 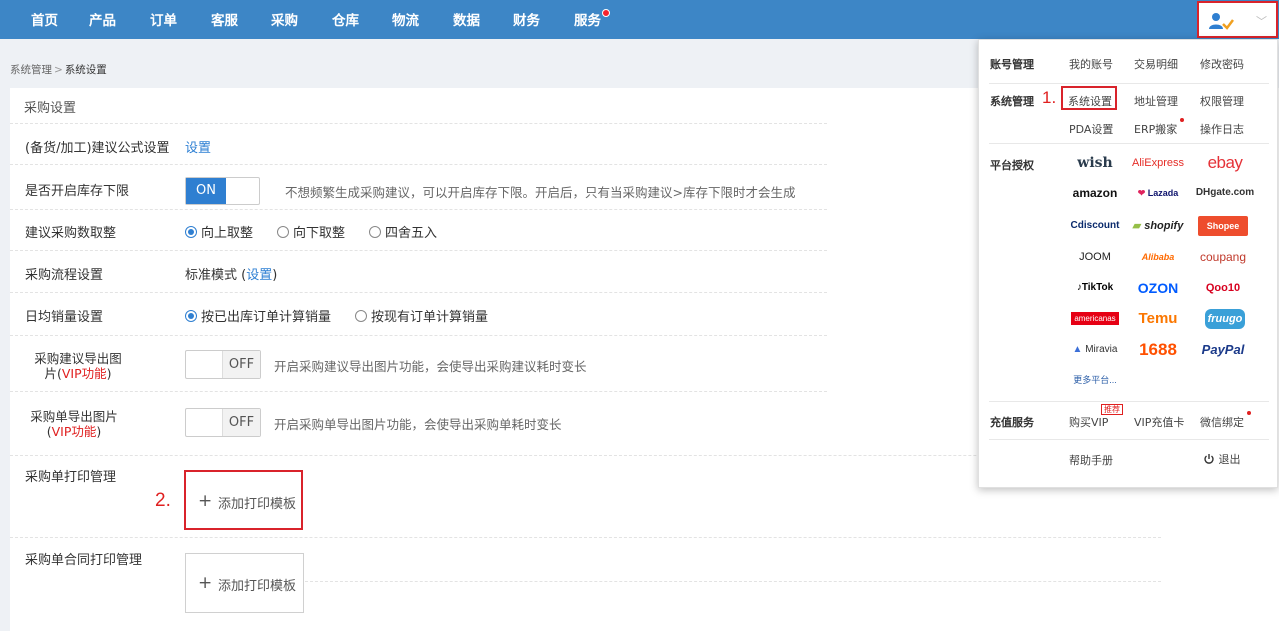 I want to click on shopify-logo: ▰ shopify, so click(x=1158, y=226).